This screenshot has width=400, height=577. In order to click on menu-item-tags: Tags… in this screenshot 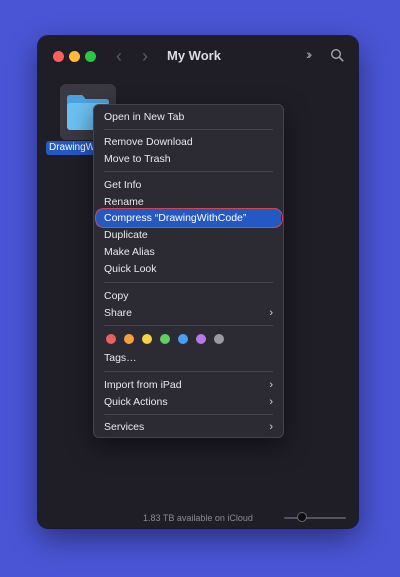, I will do `click(189, 358)`.